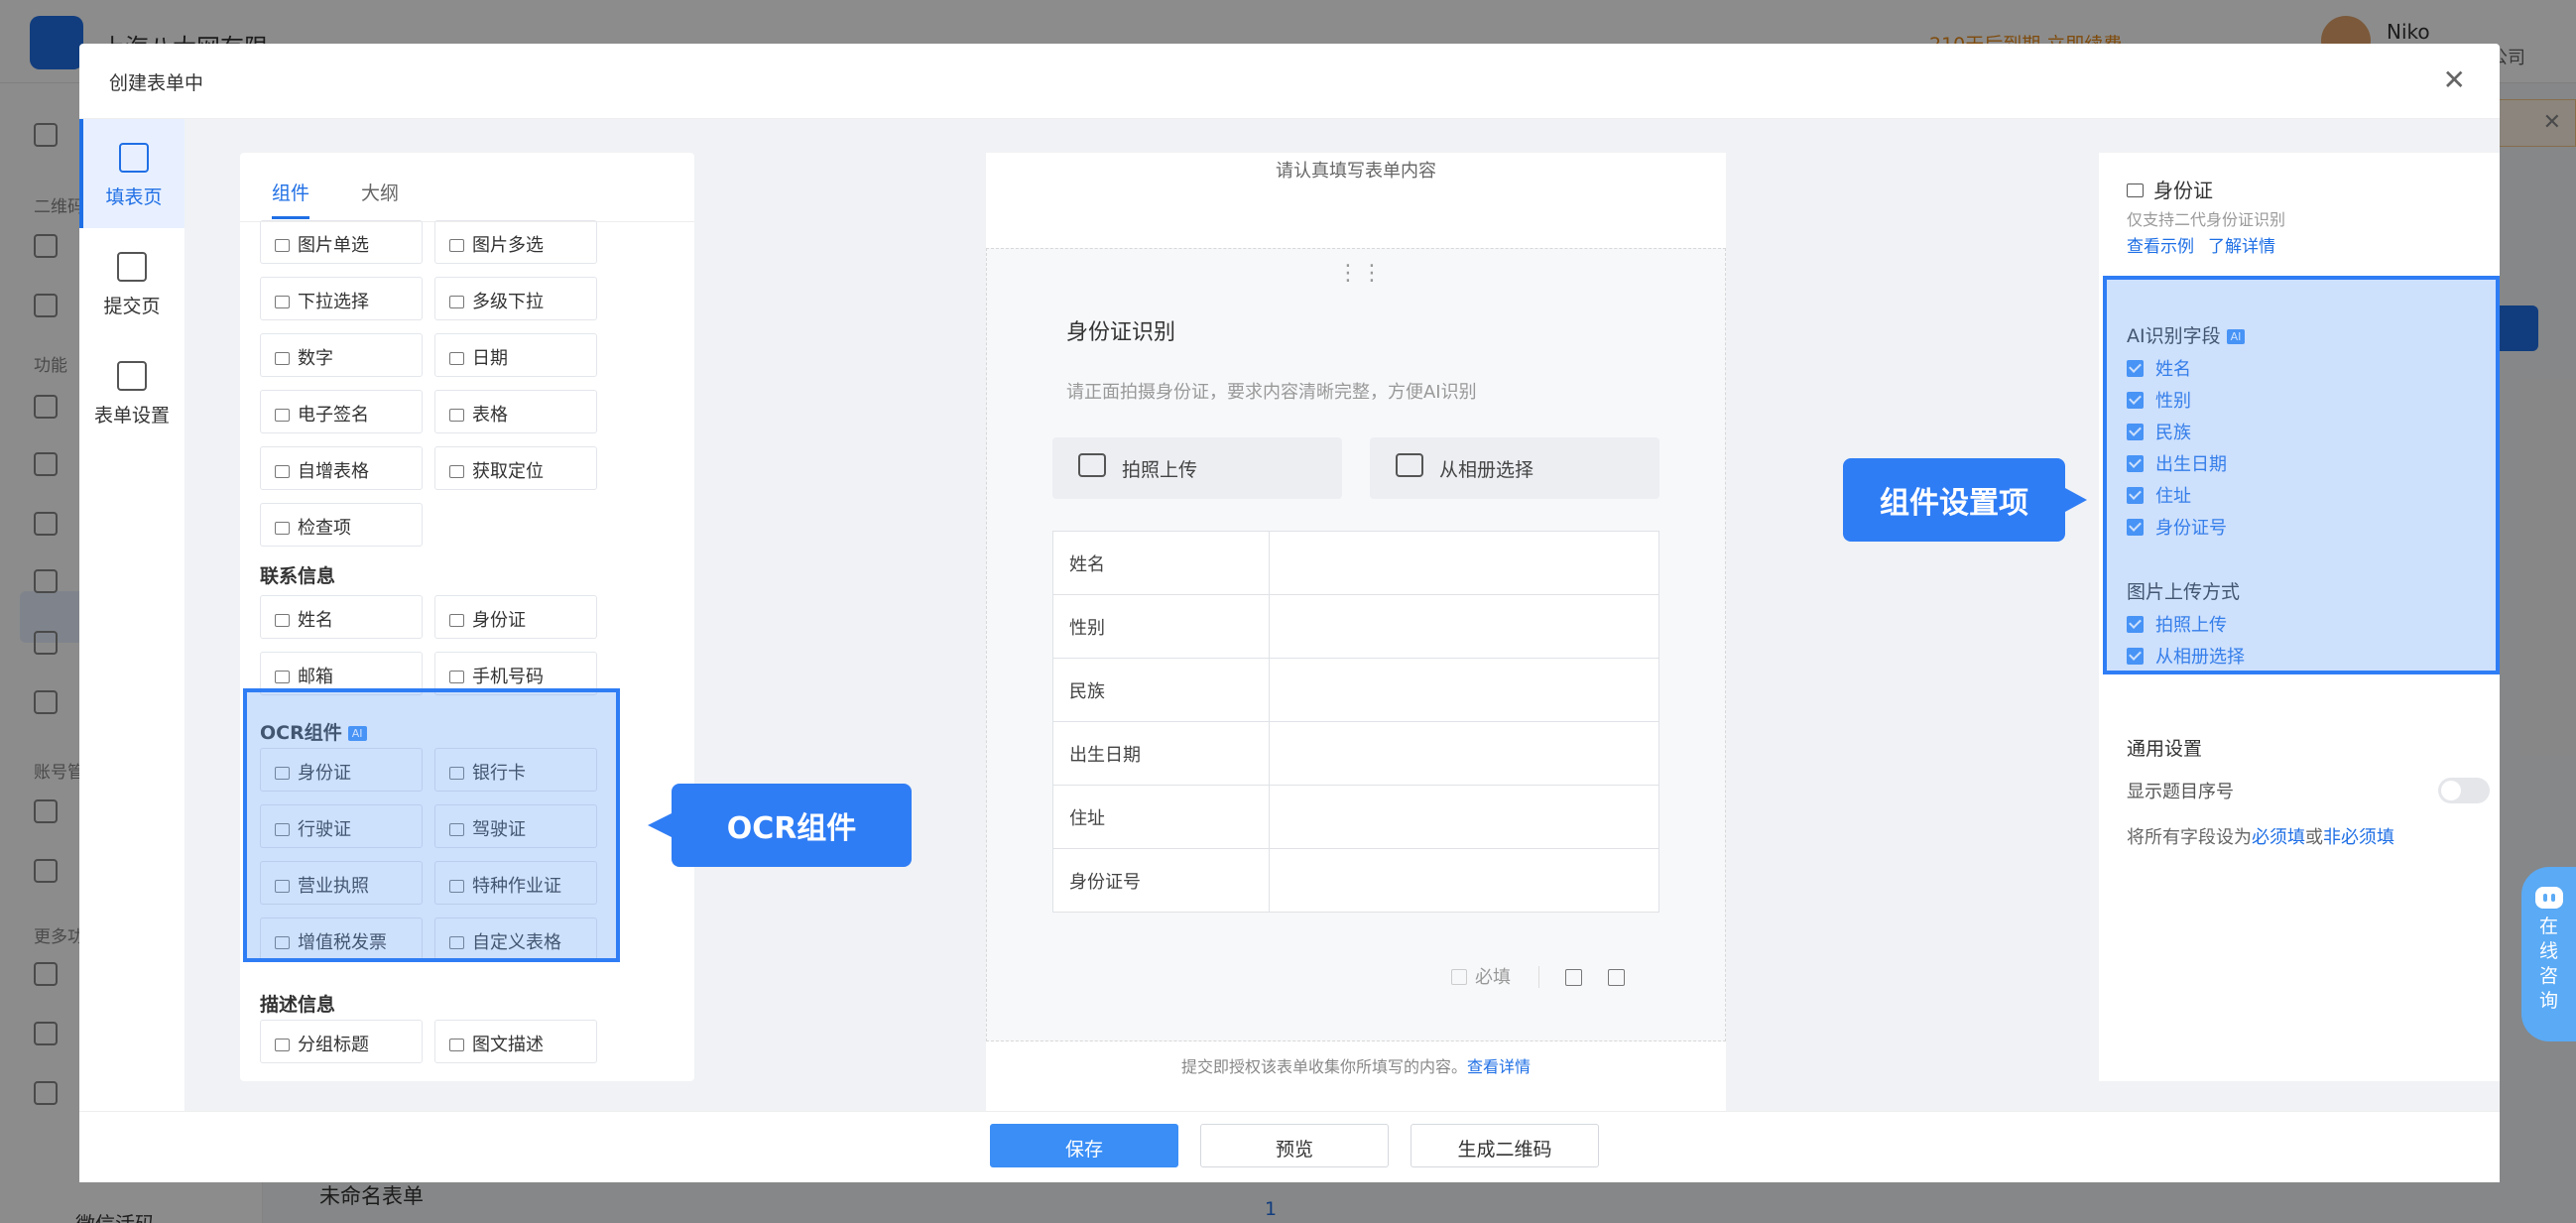  I want to click on ocr-callout-label: OCR组件, so click(780, 825).